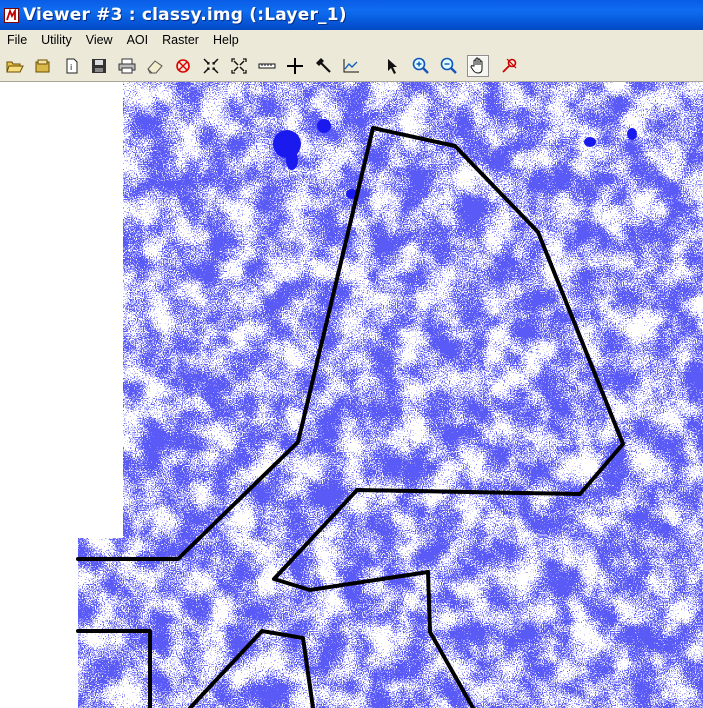 The height and width of the screenshot is (708, 703). I want to click on svg-text: i, so click(71, 67).